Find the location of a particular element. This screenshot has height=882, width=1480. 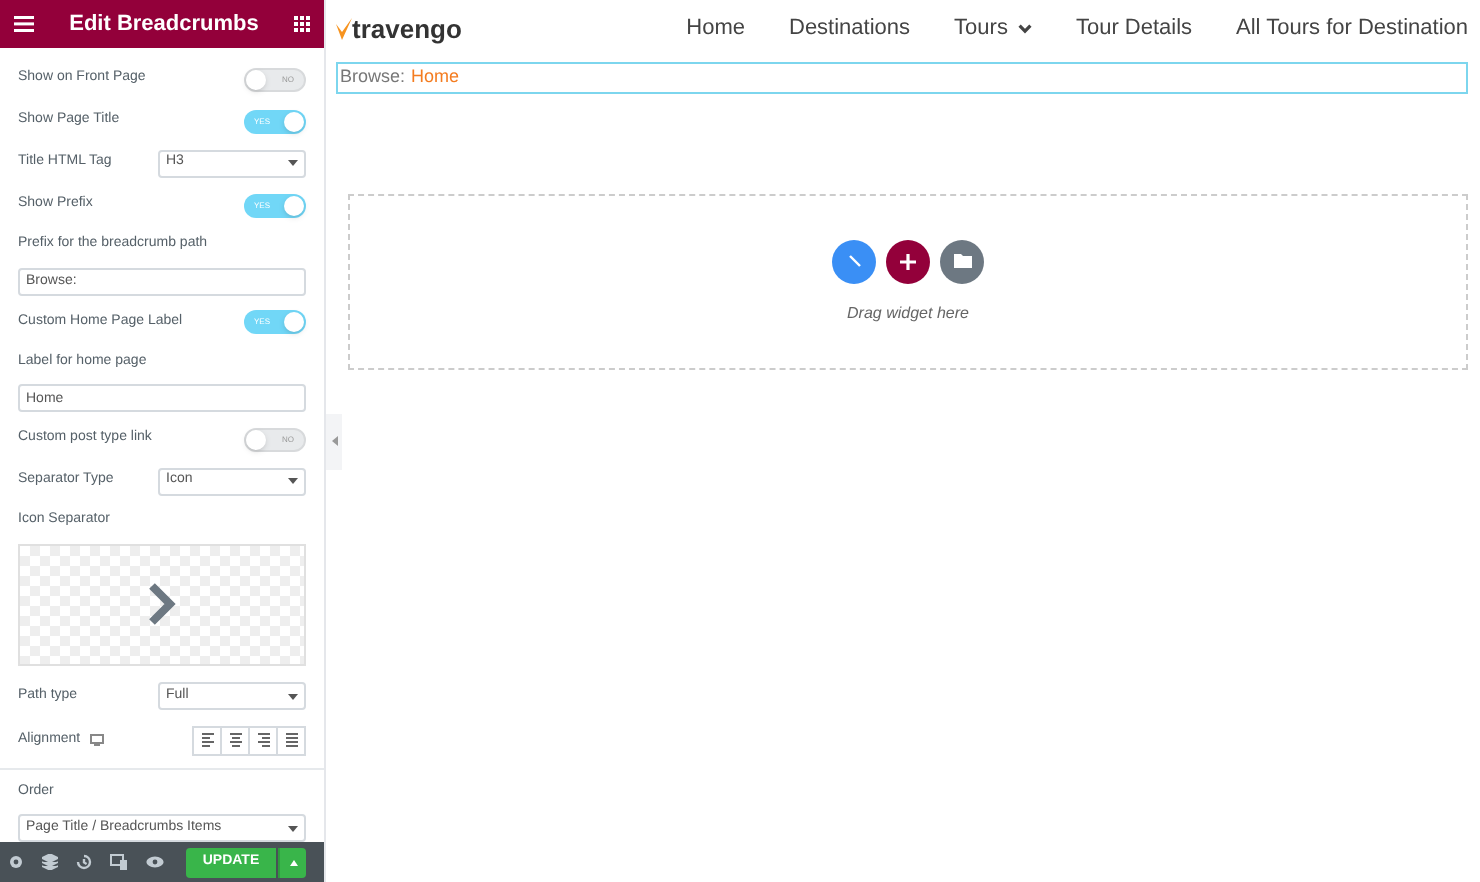

logo-icon is located at coordinates (344, 29).